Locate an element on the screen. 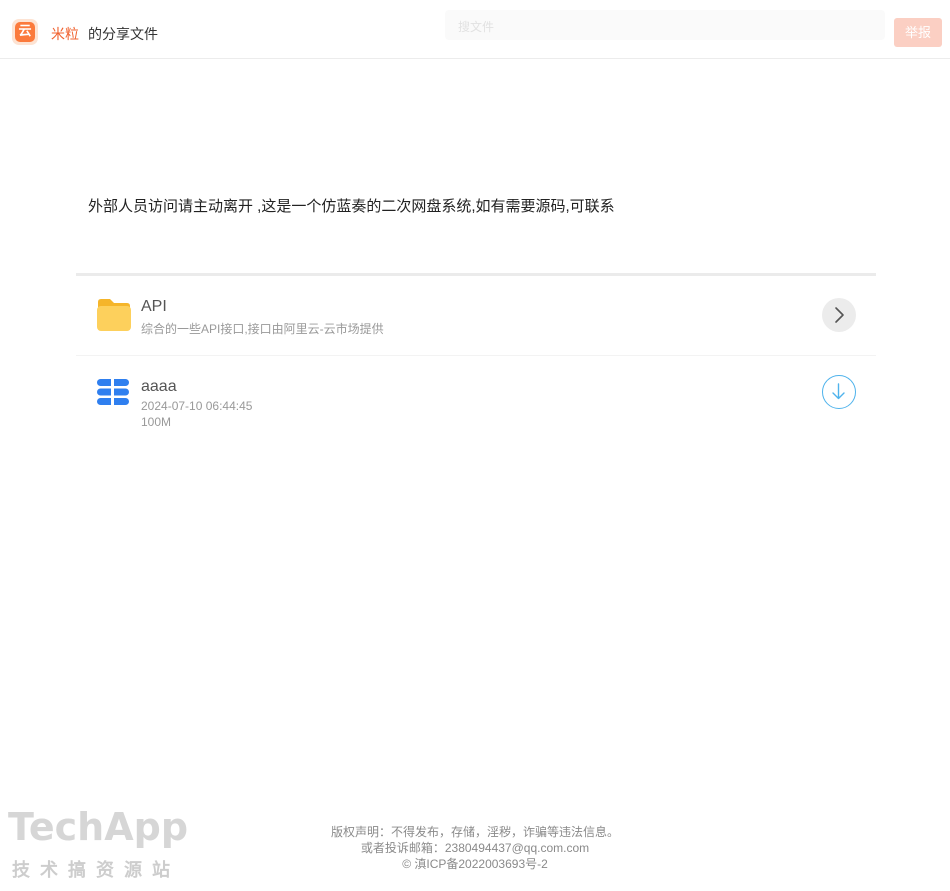  list-item-file: aaaa 2024-07-10 06:44:45 100M is located at coordinates (476, 399).